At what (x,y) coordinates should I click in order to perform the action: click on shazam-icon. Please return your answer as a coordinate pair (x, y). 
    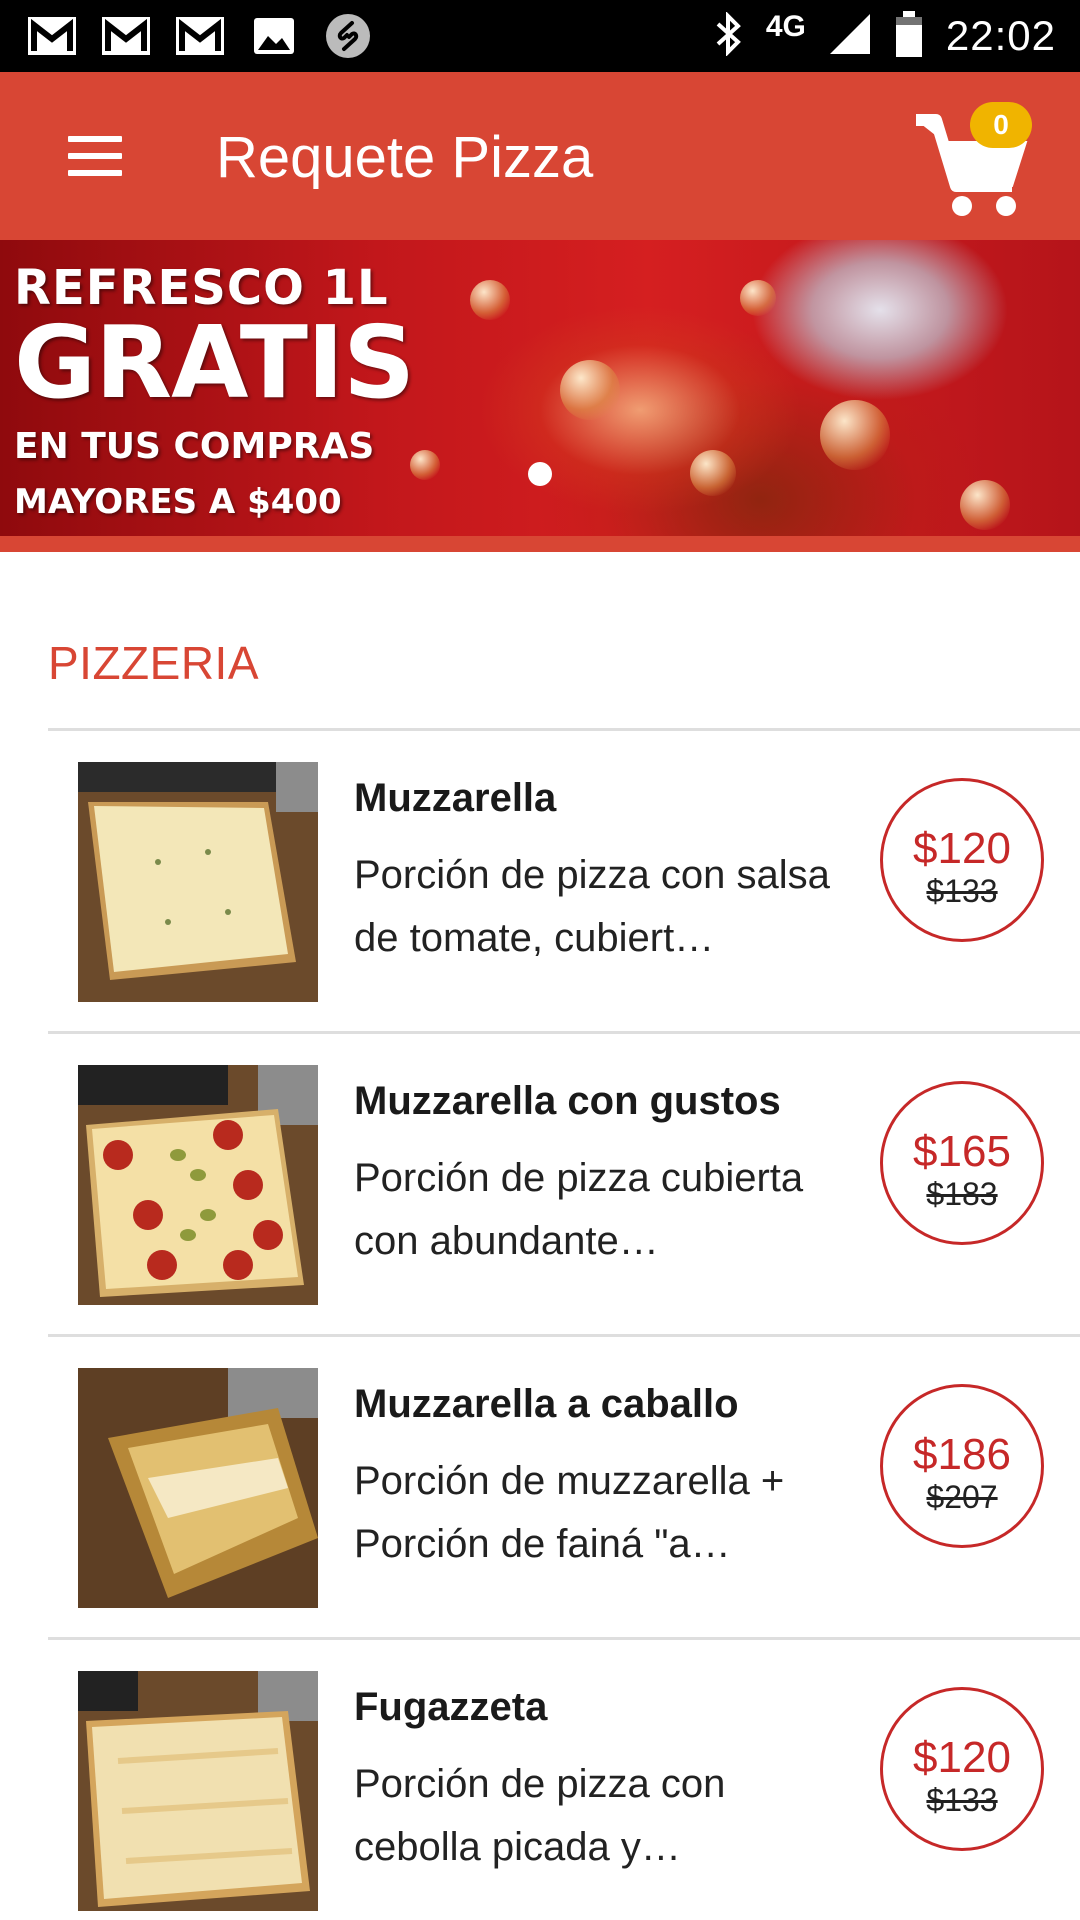
    Looking at the image, I should click on (348, 36).